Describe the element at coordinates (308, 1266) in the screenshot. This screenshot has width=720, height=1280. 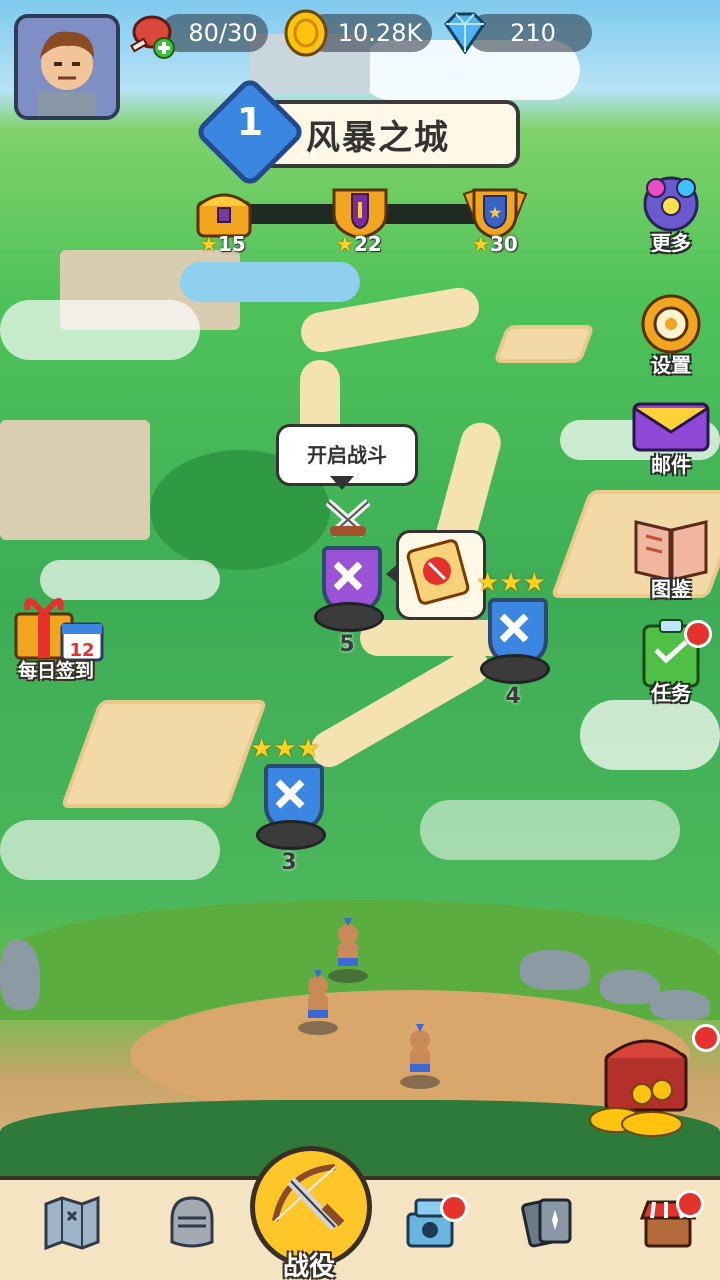
I see `battle-label: 战役` at that location.